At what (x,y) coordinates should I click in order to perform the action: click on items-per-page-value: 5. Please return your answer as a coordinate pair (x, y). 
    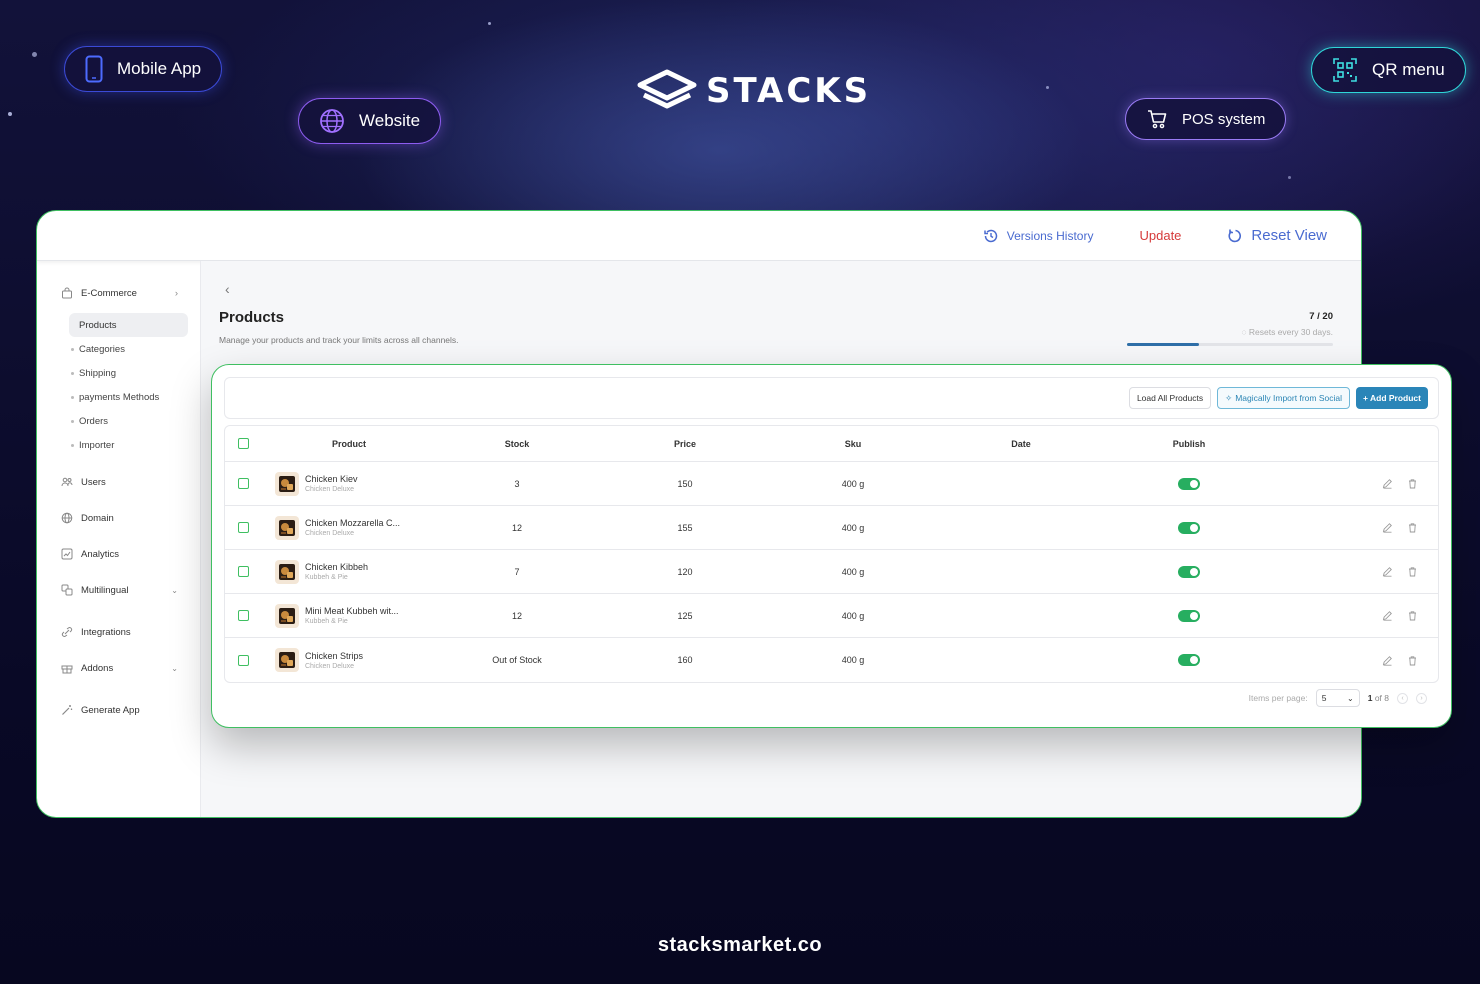
    Looking at the image, I should click on (1324, 698).